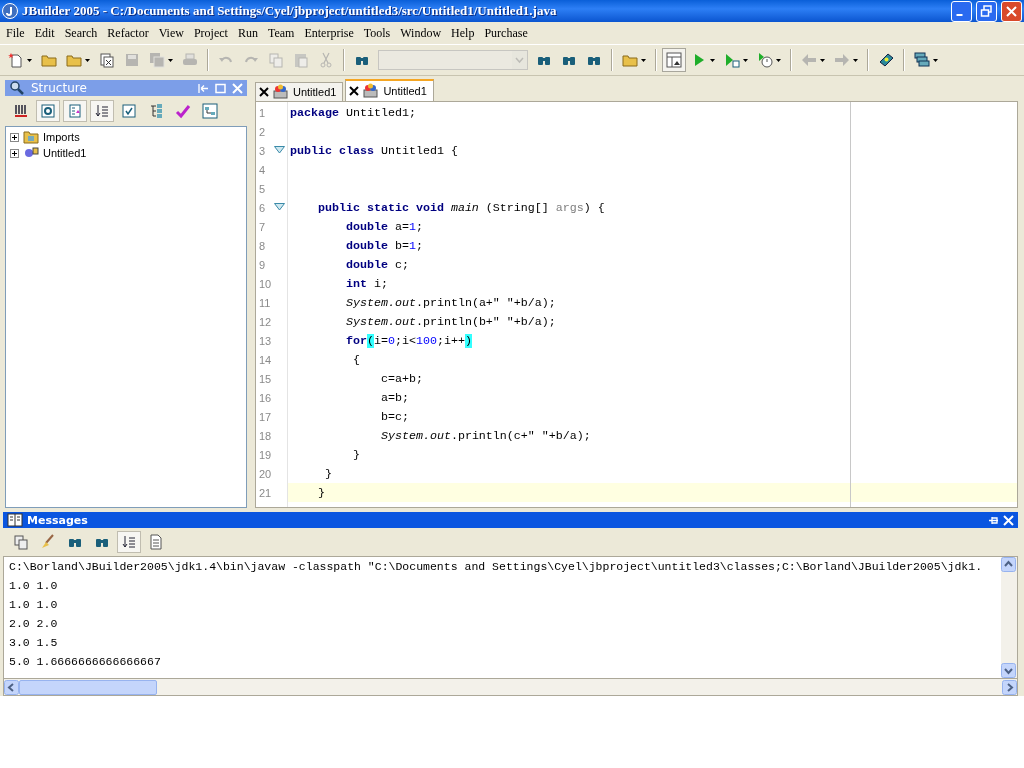 Image resolution: width=1024 pixels, height=768 pixels. Describe the element at coordinates (765, 60) in the screenshot. I see `stopwatch-icon` at that location.